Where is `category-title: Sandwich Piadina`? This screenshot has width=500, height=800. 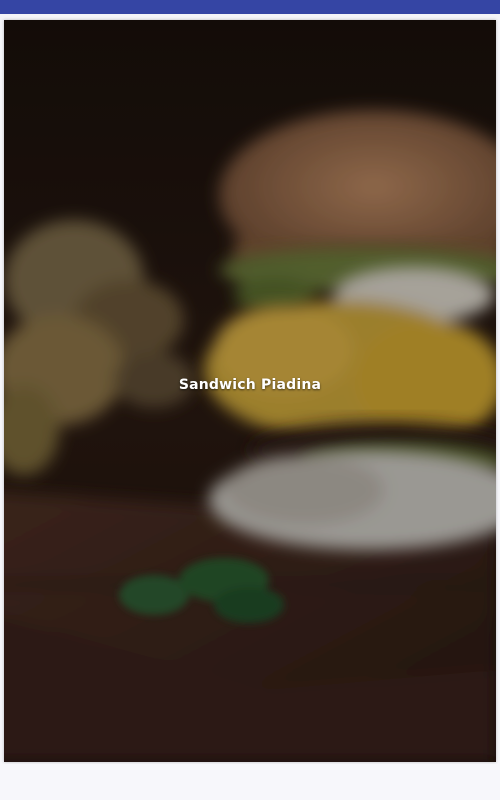 category-title: Sandwich Piadina is located at coordinates (250, 385).